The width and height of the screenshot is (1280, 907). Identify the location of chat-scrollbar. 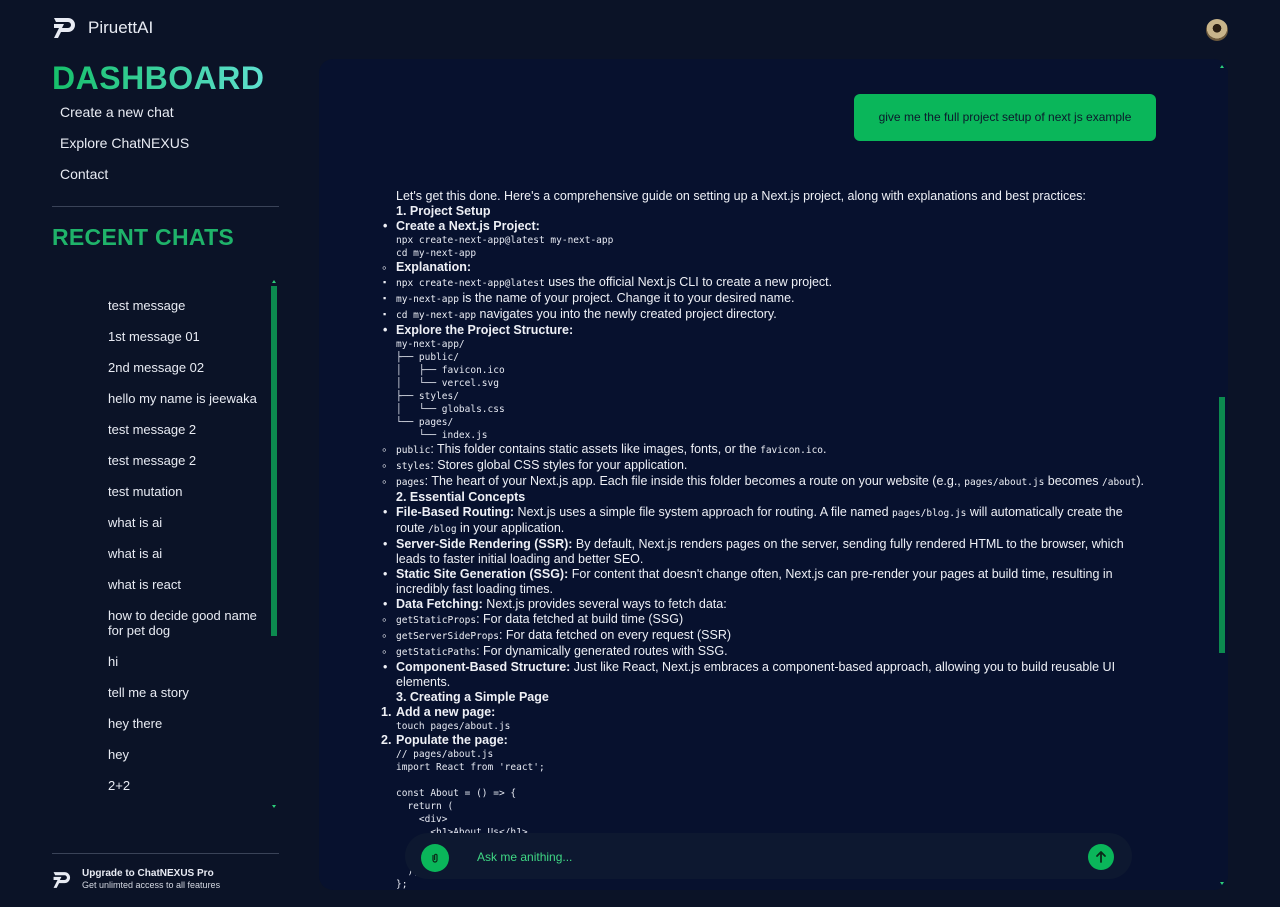
(1222, 525).